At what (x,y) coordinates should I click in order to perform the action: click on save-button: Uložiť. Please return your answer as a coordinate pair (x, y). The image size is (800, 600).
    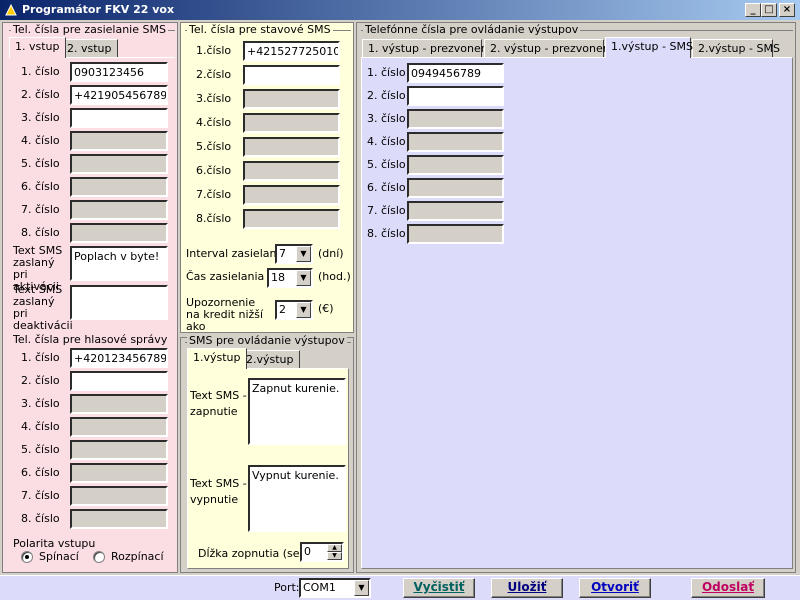
    Looking at the image, I should click on (527, 588).